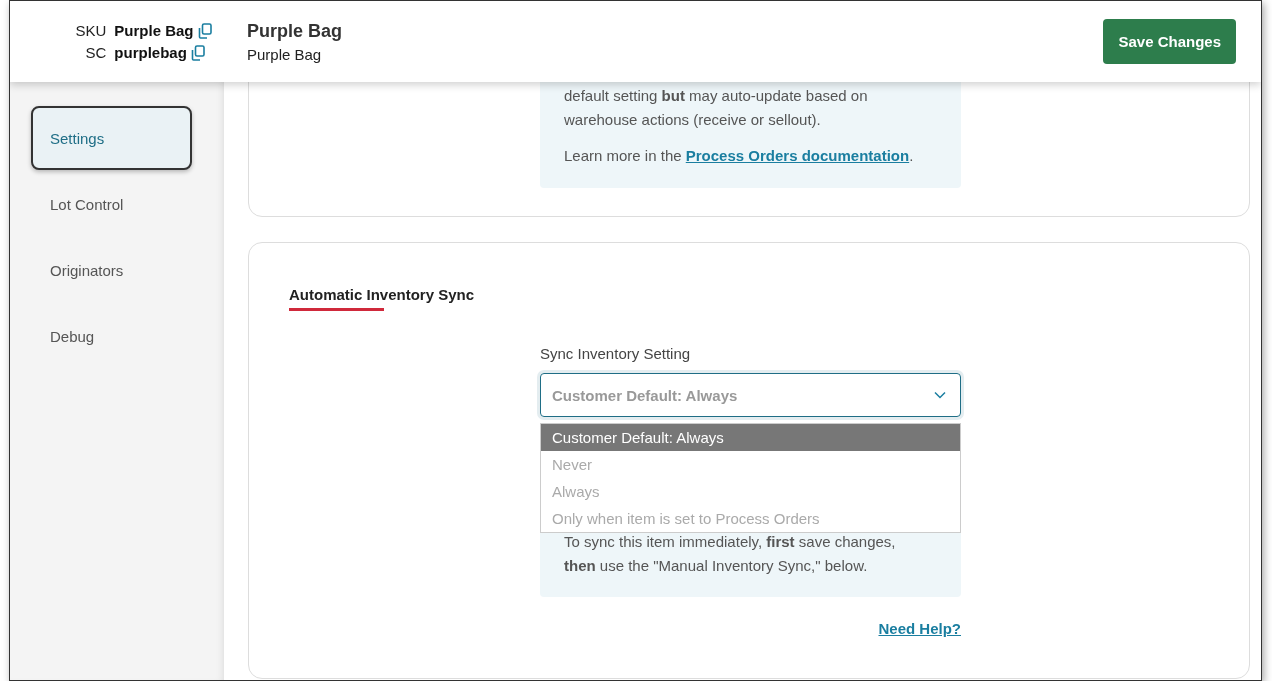 This screenshot has width=1272, height=699. What do you see at coordinates (95, 52) in the screenshot?
I see `id-label: SC` at bounding box center [95, 52].